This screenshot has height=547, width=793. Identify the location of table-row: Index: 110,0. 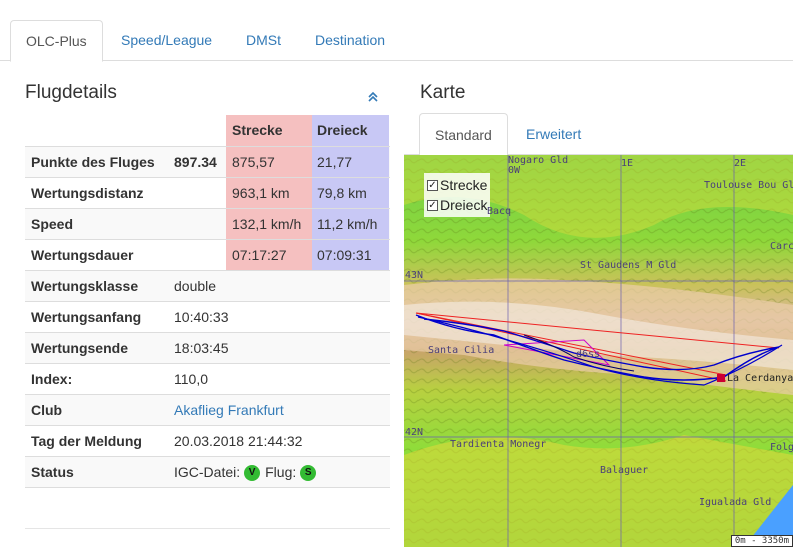
(207, 378).